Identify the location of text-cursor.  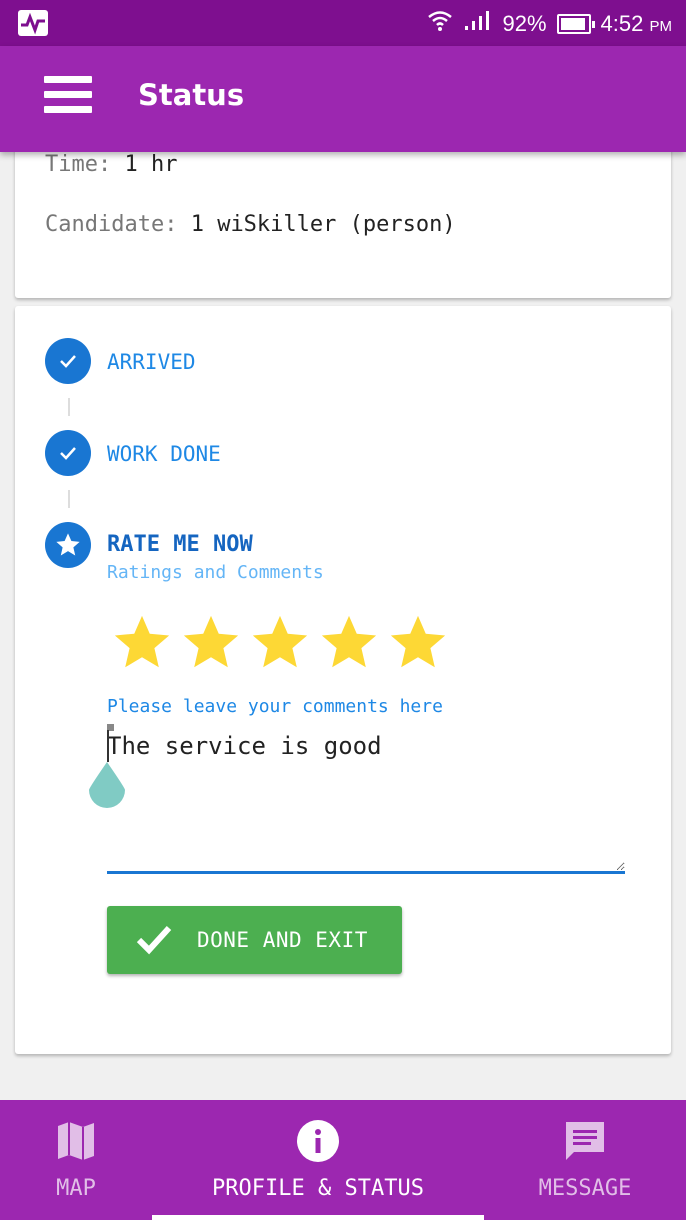
(108, 746).